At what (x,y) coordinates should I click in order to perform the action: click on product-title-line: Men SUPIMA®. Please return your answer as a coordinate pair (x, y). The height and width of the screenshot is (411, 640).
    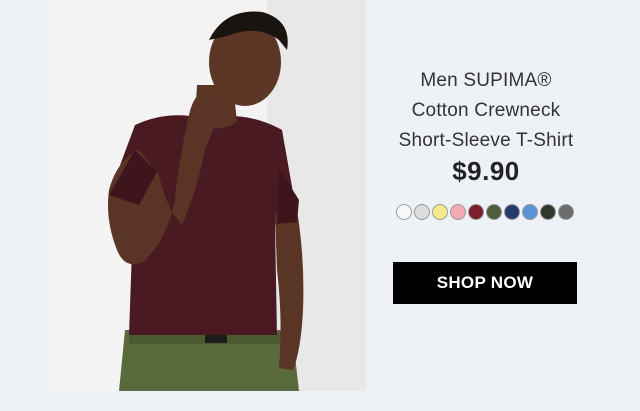
    Looking at the image, I should click on (486, 80).